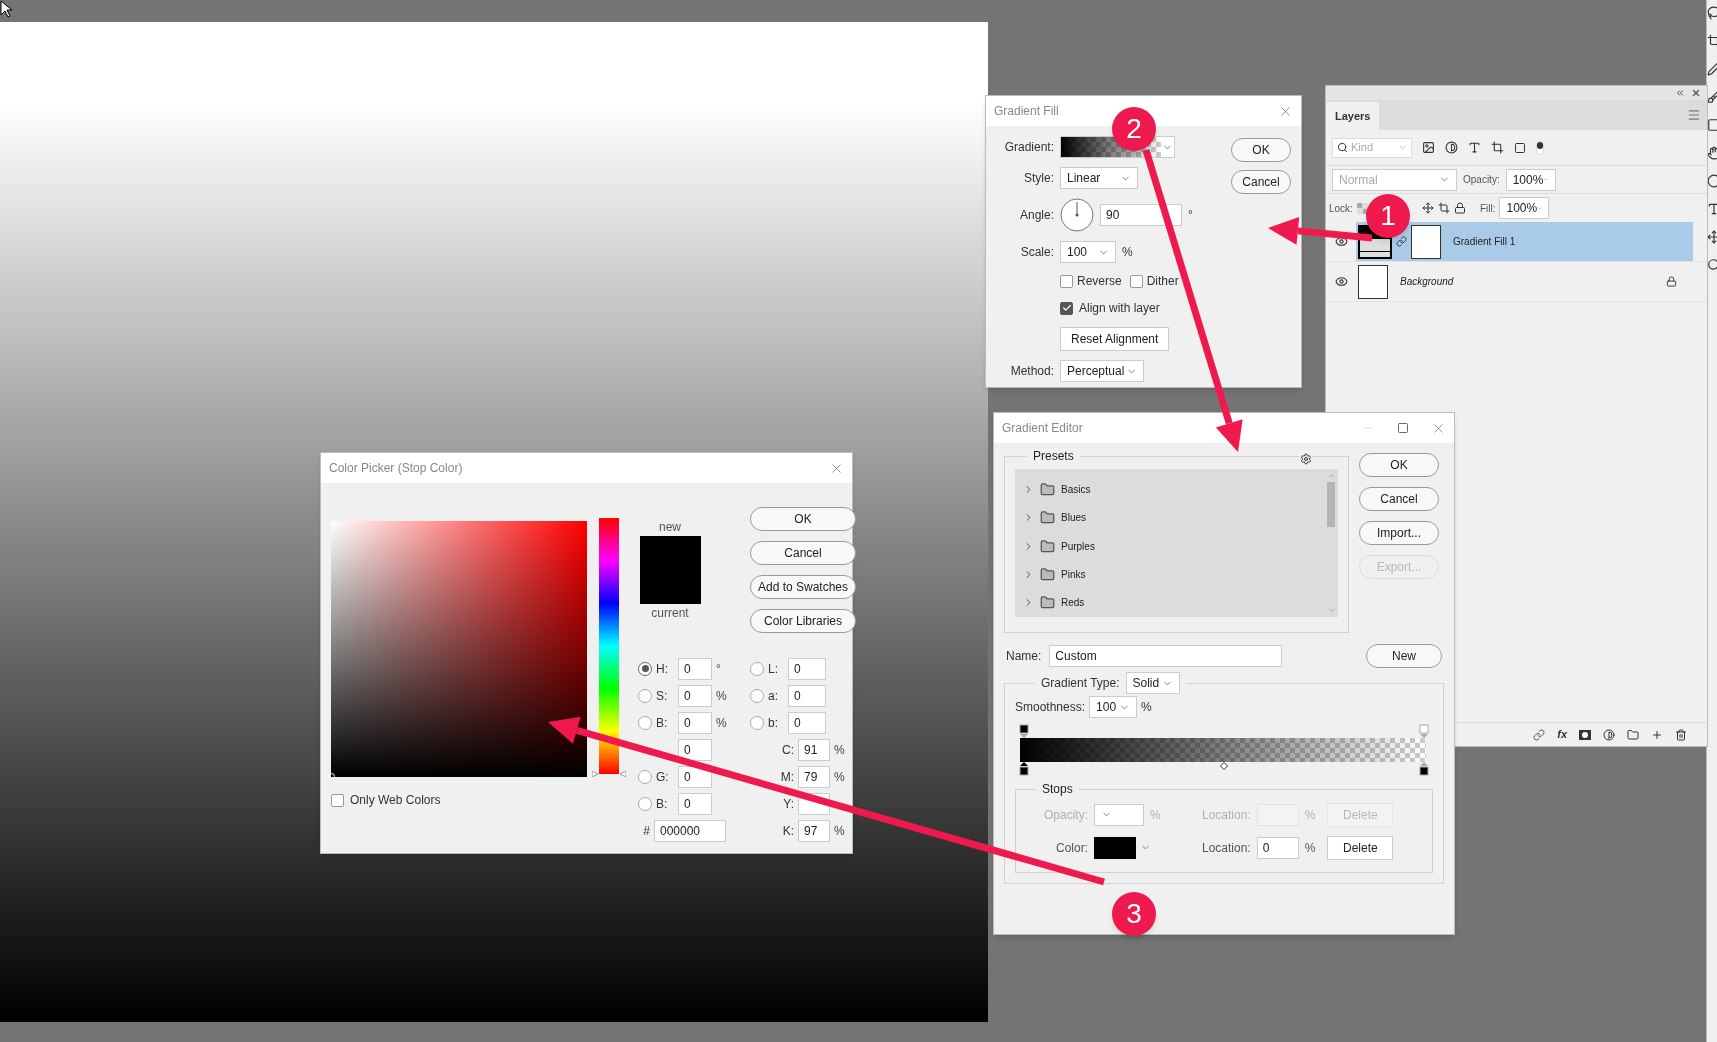 The width and height of the screenshot is (1717, 1042). Describe the element at coordinates (1474, 147) in the screenshot. I see `type-filter-icon` at that location.